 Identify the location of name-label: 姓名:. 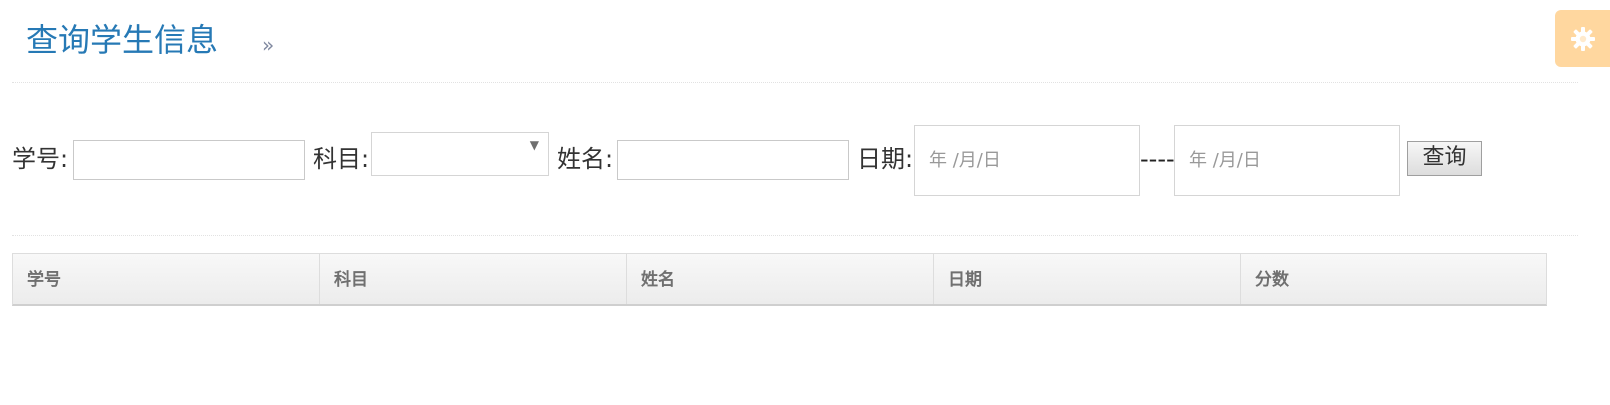
(585, 159).